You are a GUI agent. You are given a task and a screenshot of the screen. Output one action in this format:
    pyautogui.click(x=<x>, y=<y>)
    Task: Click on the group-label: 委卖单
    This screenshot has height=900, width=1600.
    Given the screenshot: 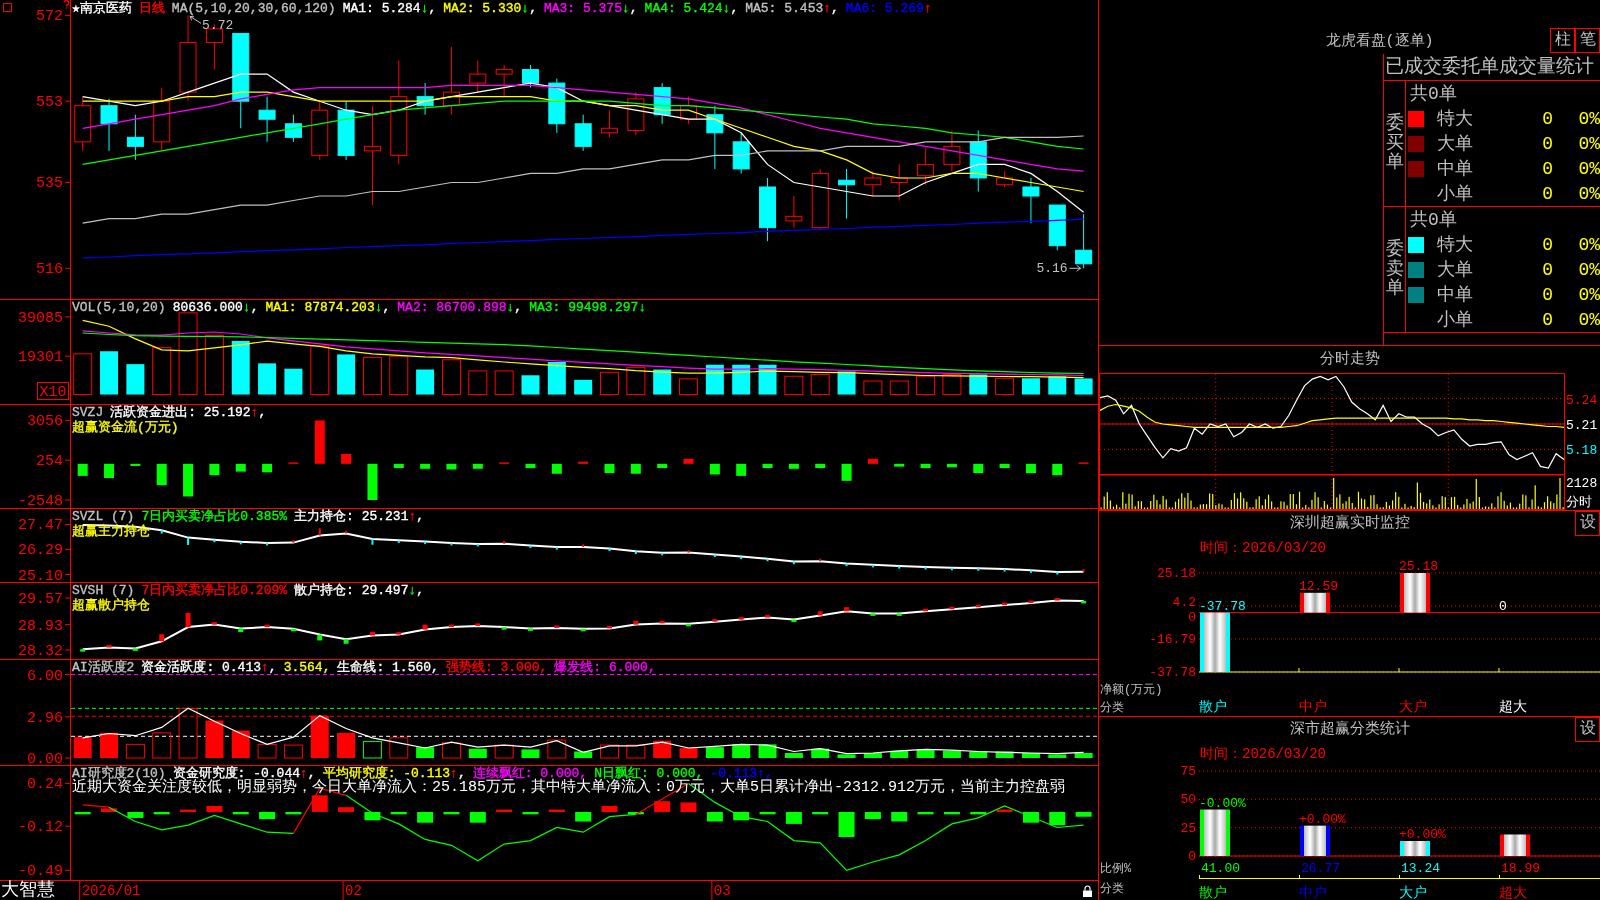 What is the action you would take?
    pyautogui.click(x=1394, y=269)
    